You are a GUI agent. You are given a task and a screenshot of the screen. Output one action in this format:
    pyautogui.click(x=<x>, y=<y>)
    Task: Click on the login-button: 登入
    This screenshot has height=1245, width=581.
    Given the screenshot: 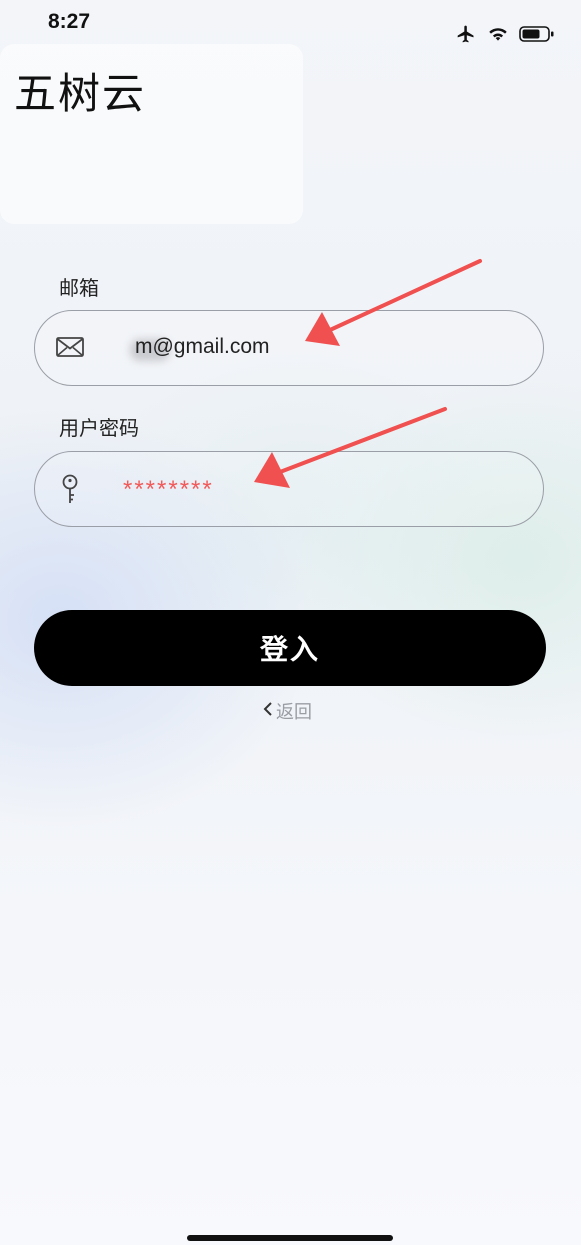 What is the action you would take?
    pyautogui.click(x=290, y=648)
    